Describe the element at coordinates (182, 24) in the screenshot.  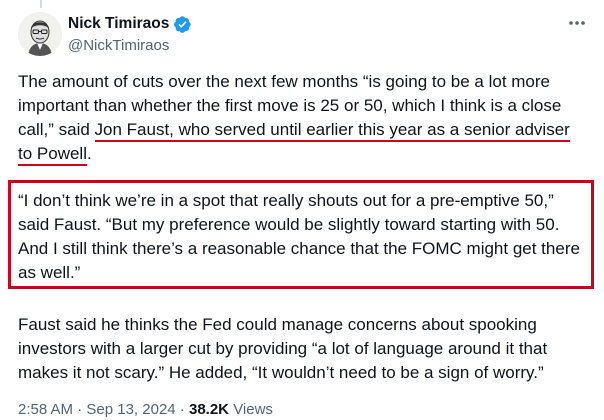
I see `verified-badge-icon` at that location.